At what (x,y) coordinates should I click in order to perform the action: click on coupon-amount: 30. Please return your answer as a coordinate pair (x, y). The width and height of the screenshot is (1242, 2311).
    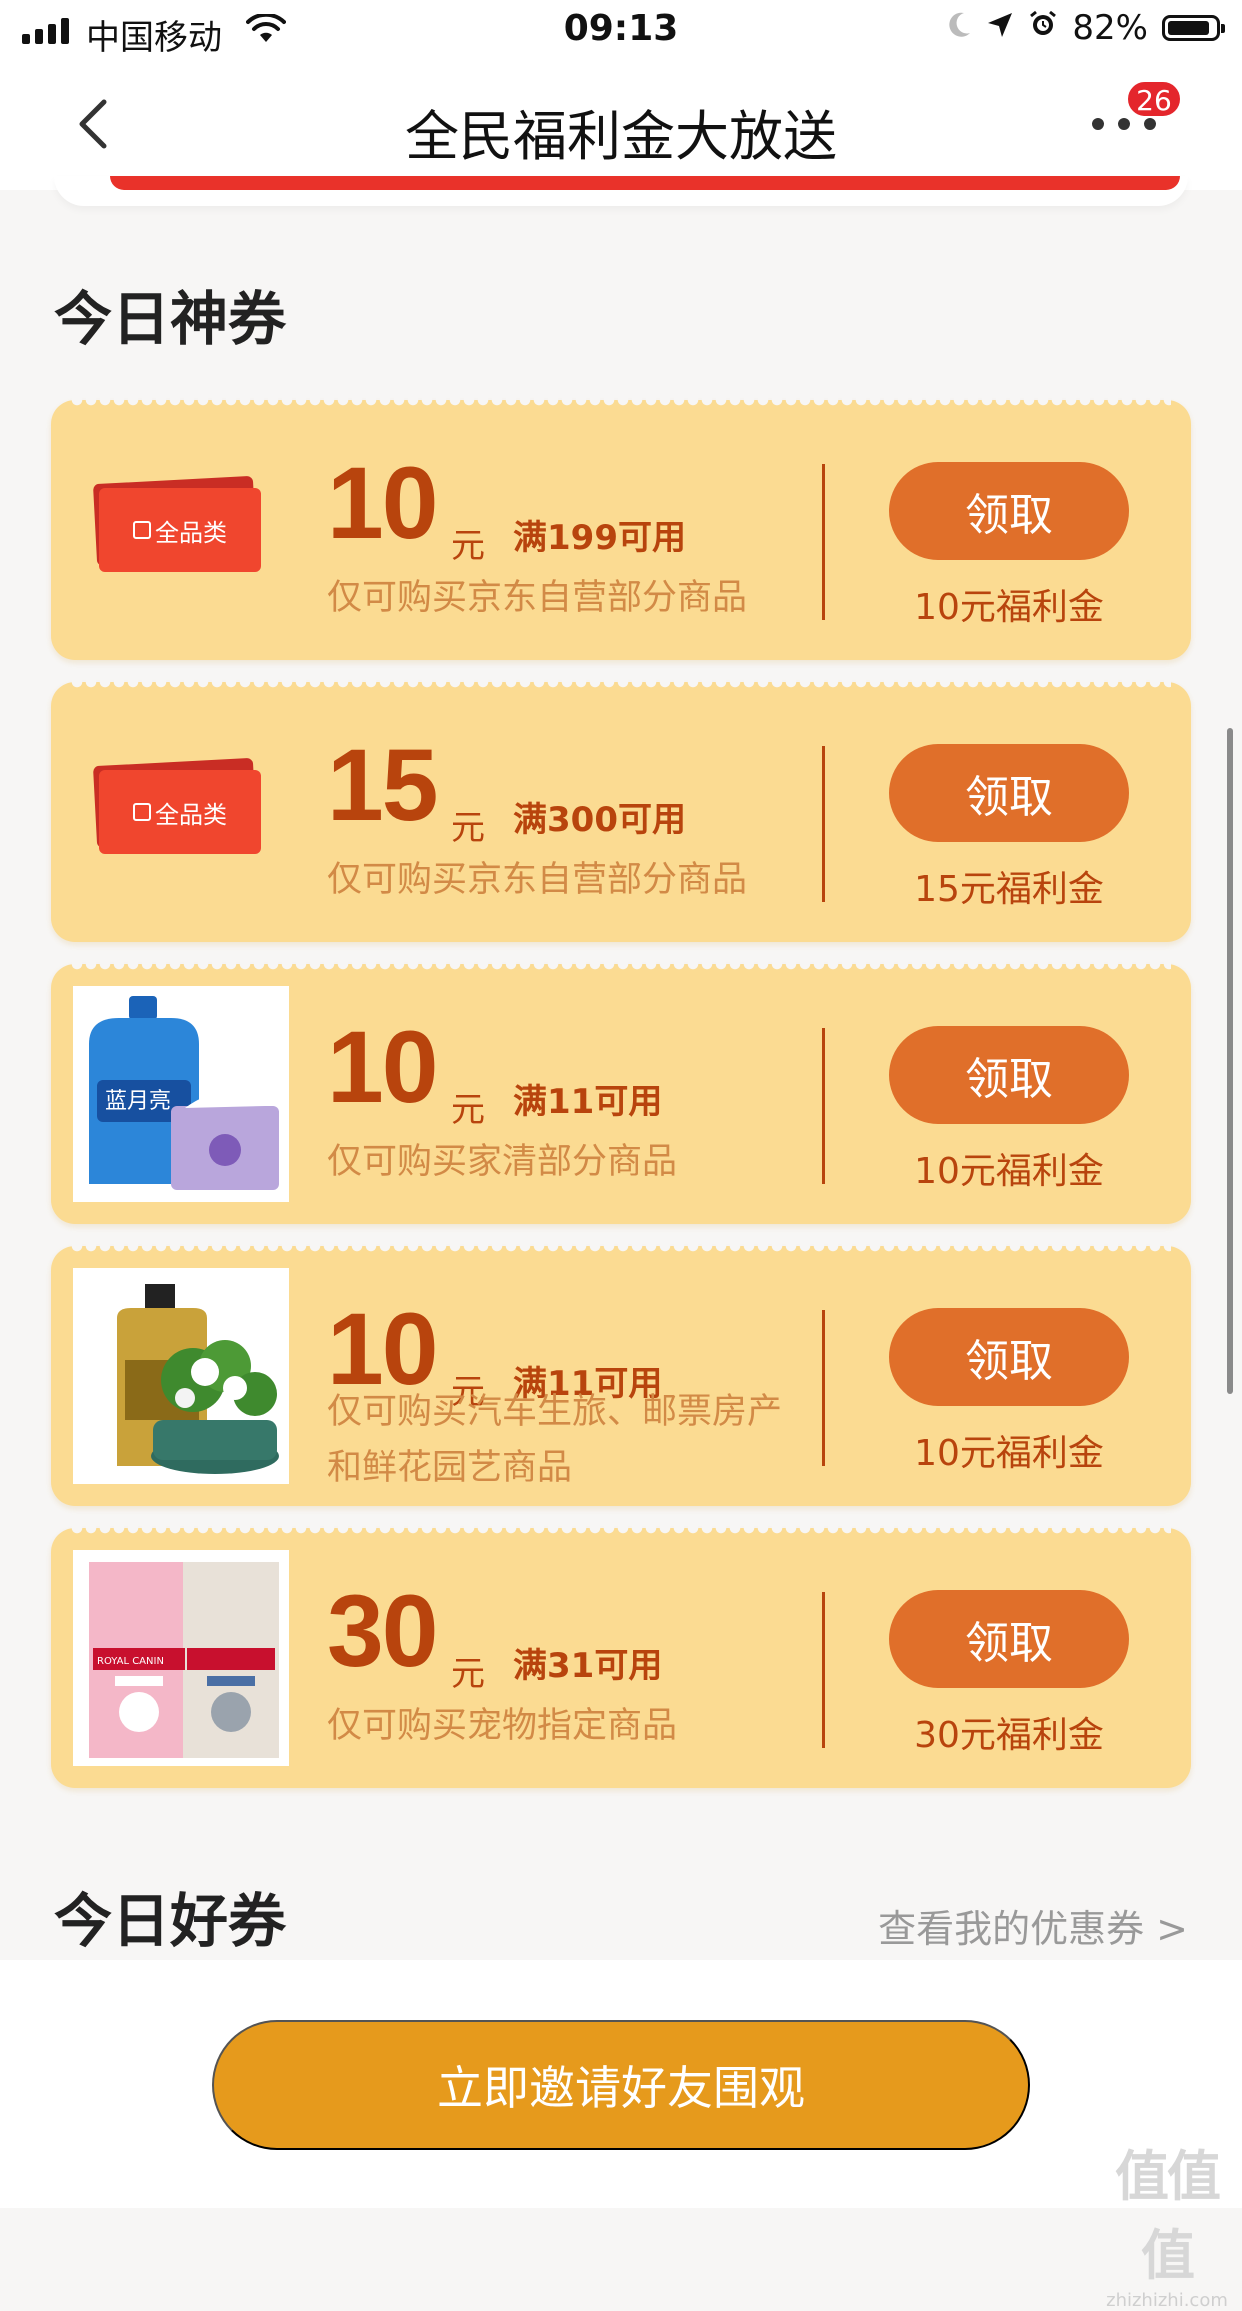
    Looking at the image, I should click on (382, 1631).